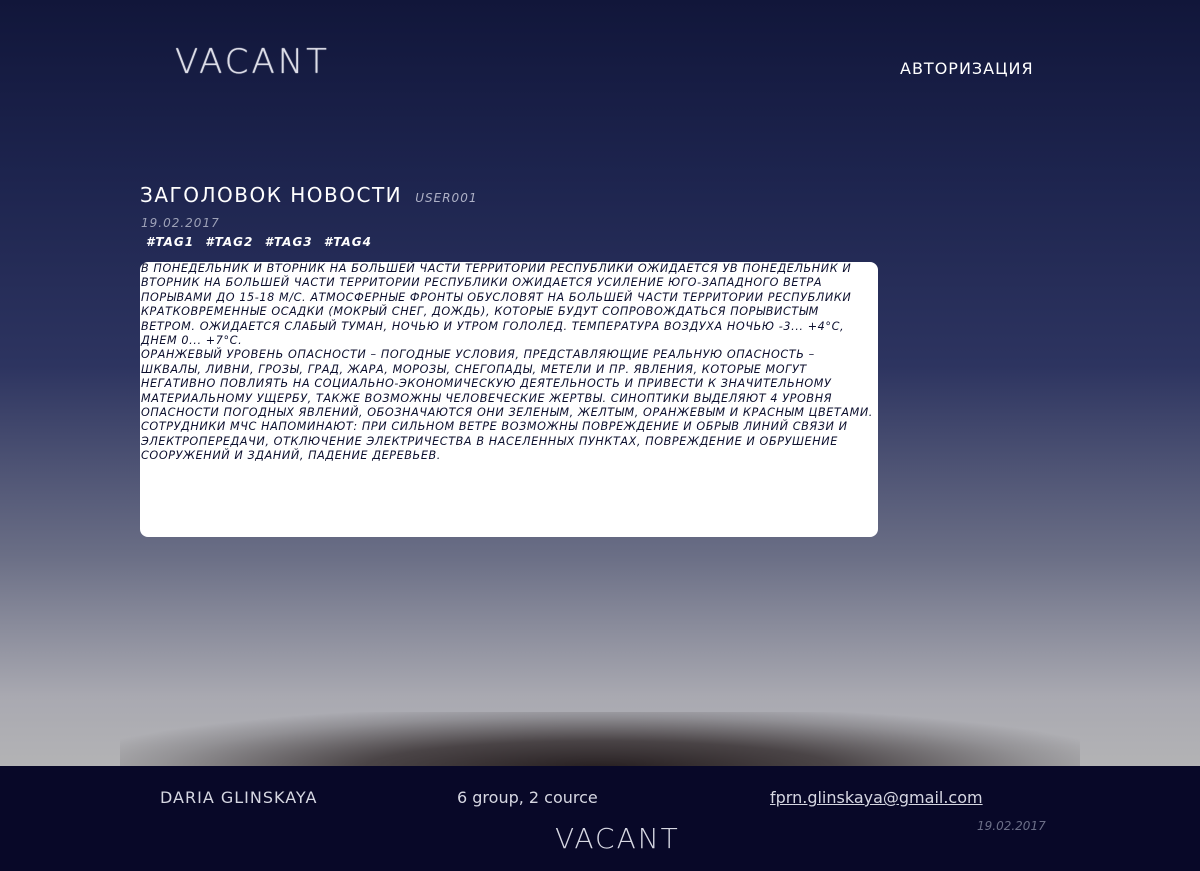 This screenshot has height=871, width=1200. I want to click on tag-link: #tag4, so click(348, 242).